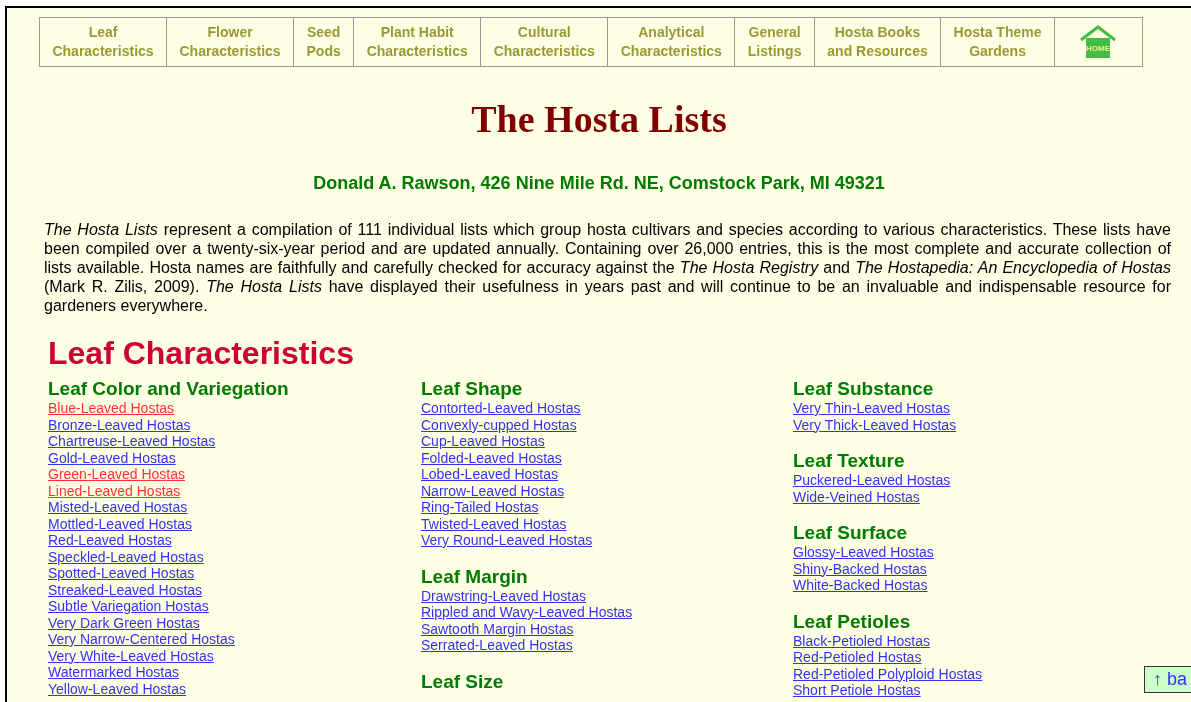 The image size is (1191, 702). I want to click on list-heading: Leaf Shape, so click(472, 389).